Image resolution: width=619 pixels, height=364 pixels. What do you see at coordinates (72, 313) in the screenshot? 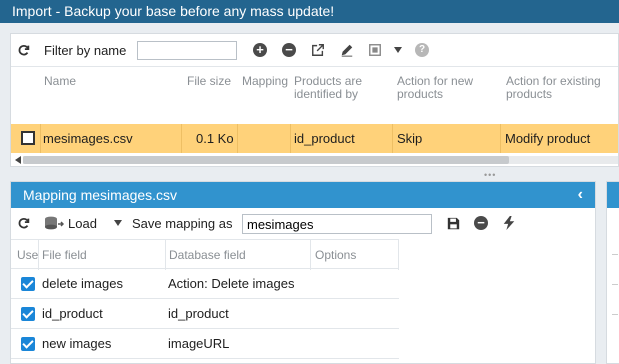
I see `cell-file-field: id_product` at bounding box center [72, 313].